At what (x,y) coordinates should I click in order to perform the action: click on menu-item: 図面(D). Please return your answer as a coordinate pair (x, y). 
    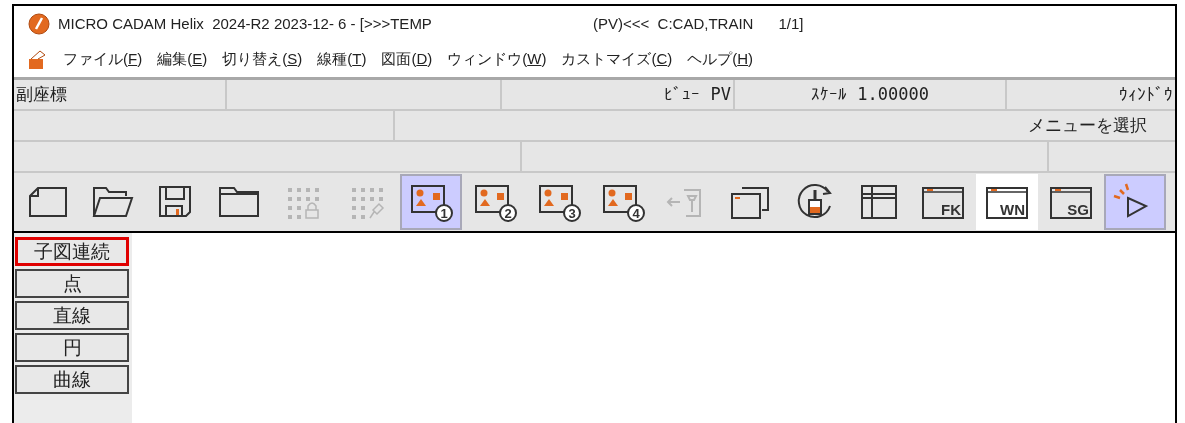
    Looking at the image, I should click on (407, 59).